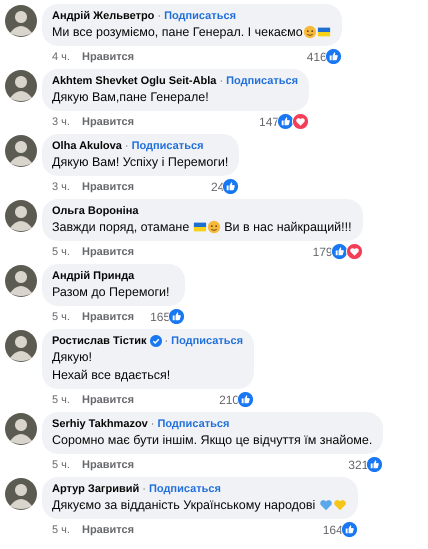  I want to click on author-name: Ростислав Тістик, so click(99, 341).